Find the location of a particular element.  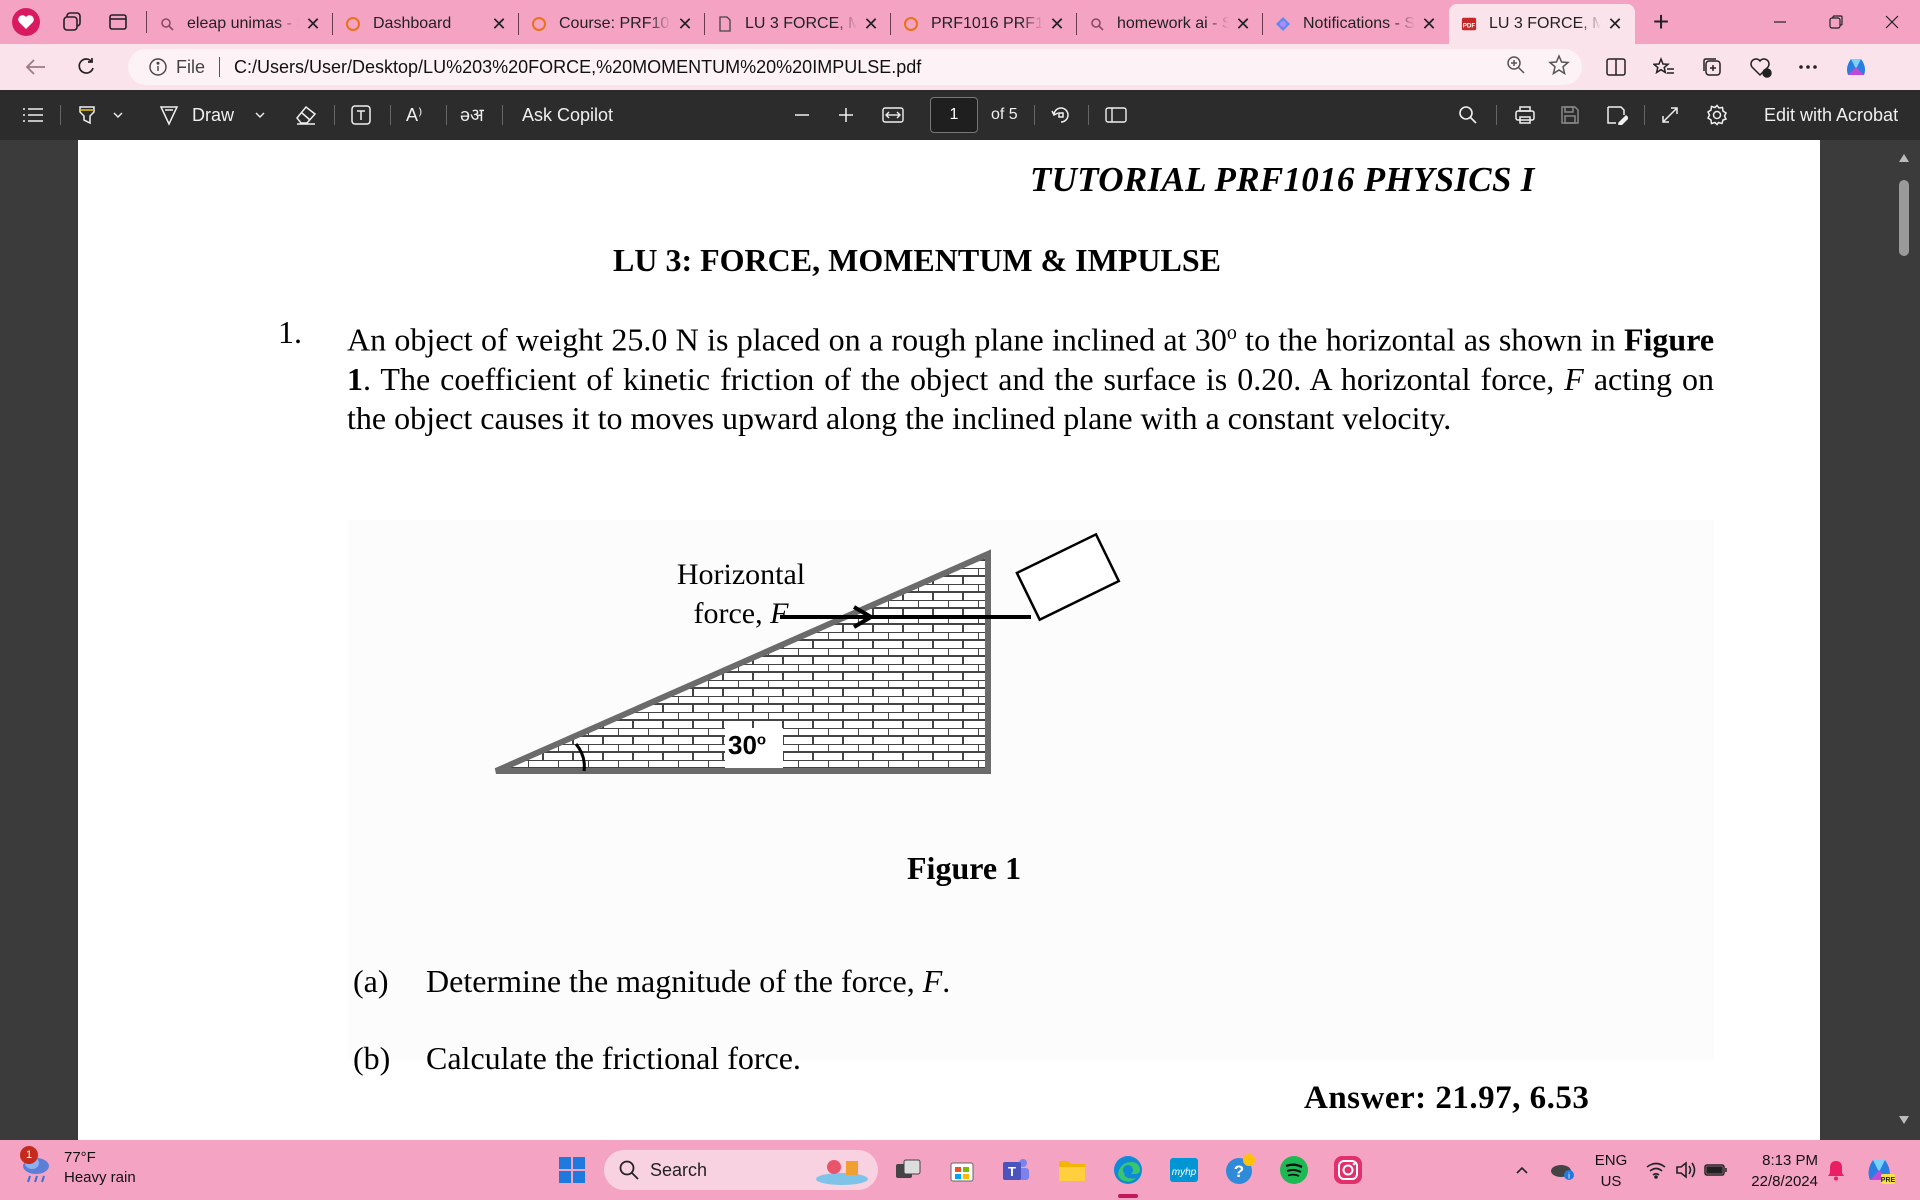

browser-tab: Dashboard ✕ is located at coordinates (426, 24).